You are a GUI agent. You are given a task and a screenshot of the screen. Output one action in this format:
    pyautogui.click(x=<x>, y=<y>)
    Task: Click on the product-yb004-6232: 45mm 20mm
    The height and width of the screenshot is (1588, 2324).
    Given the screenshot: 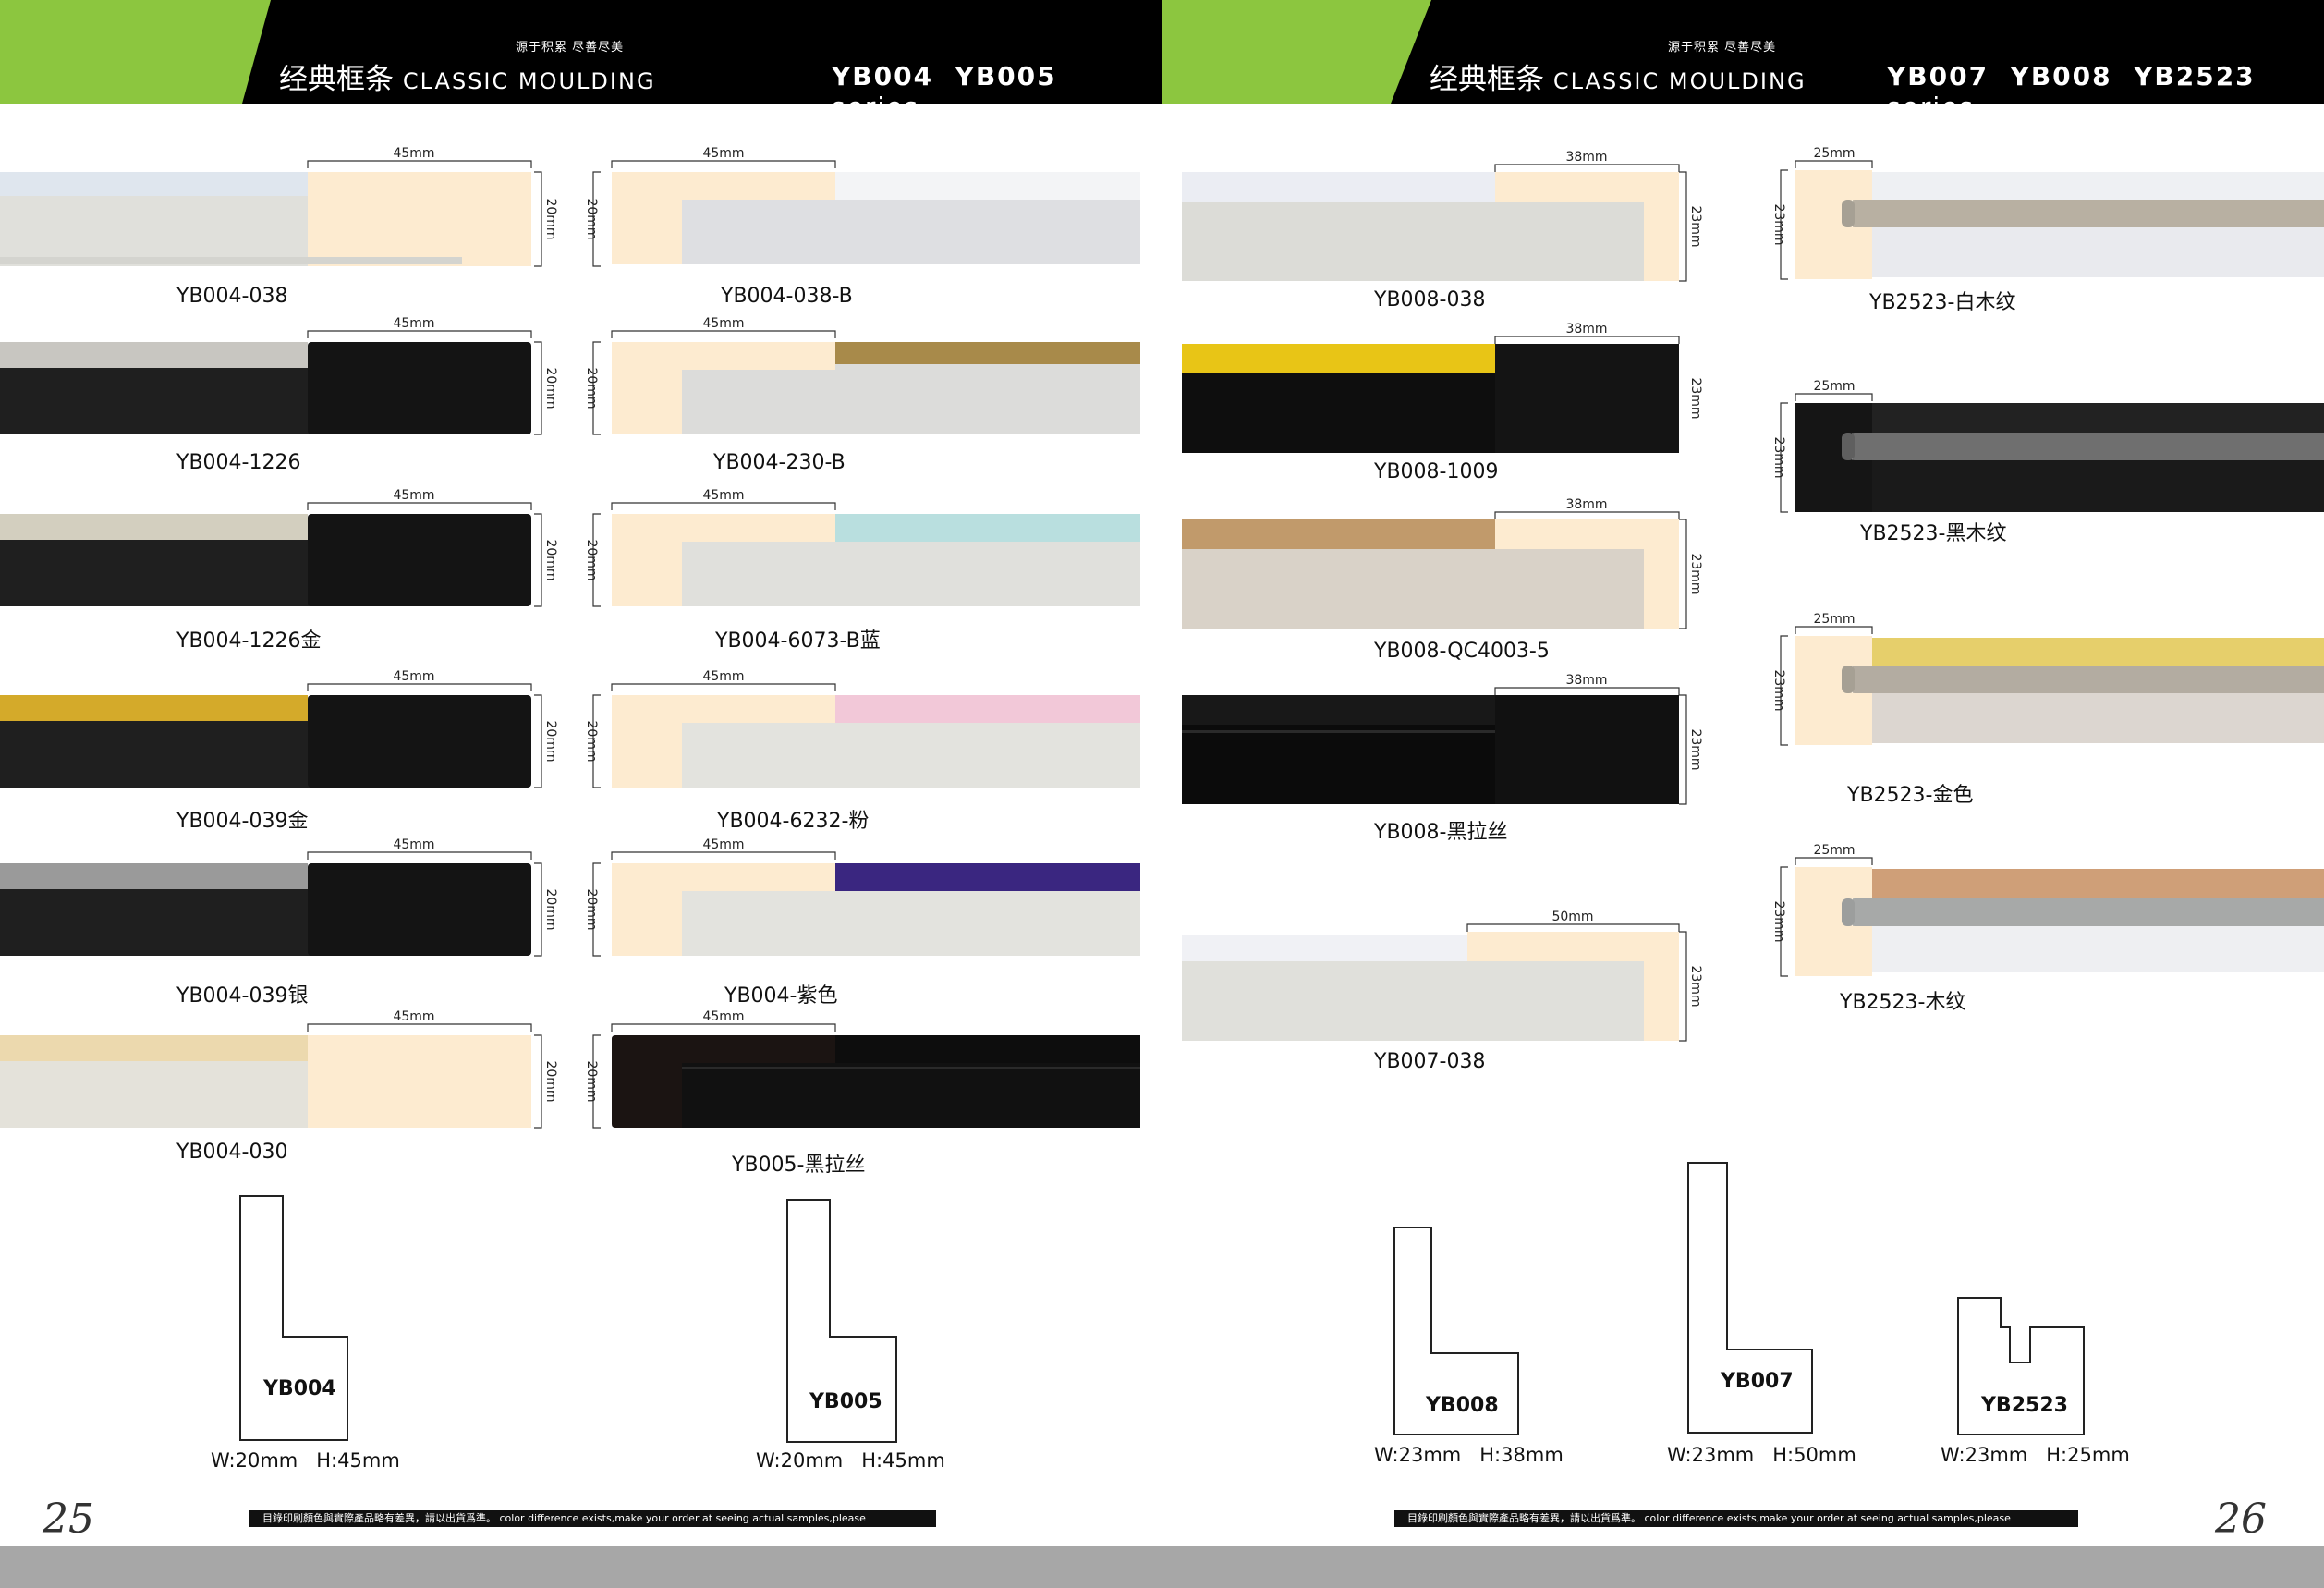 What is the action you would take?
    pyautogui.click(x=861, y=733)
    